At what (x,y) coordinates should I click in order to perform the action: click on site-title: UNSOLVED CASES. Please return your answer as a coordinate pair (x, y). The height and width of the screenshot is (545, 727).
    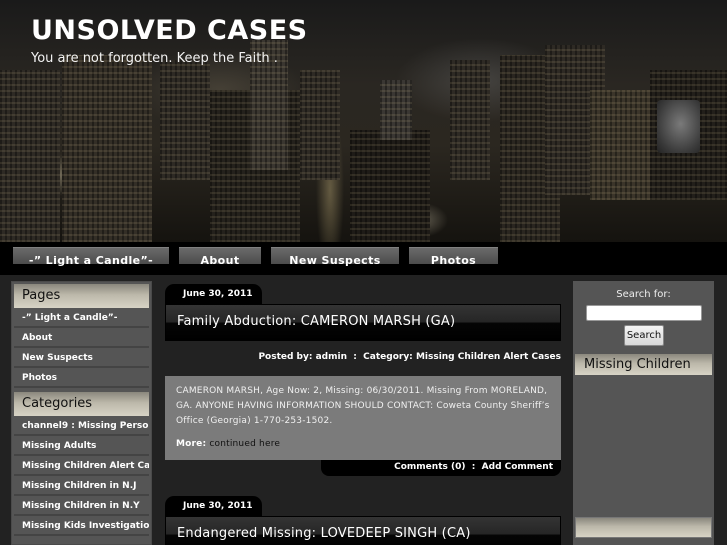
    Looking at the image, I should click on (169, 30).